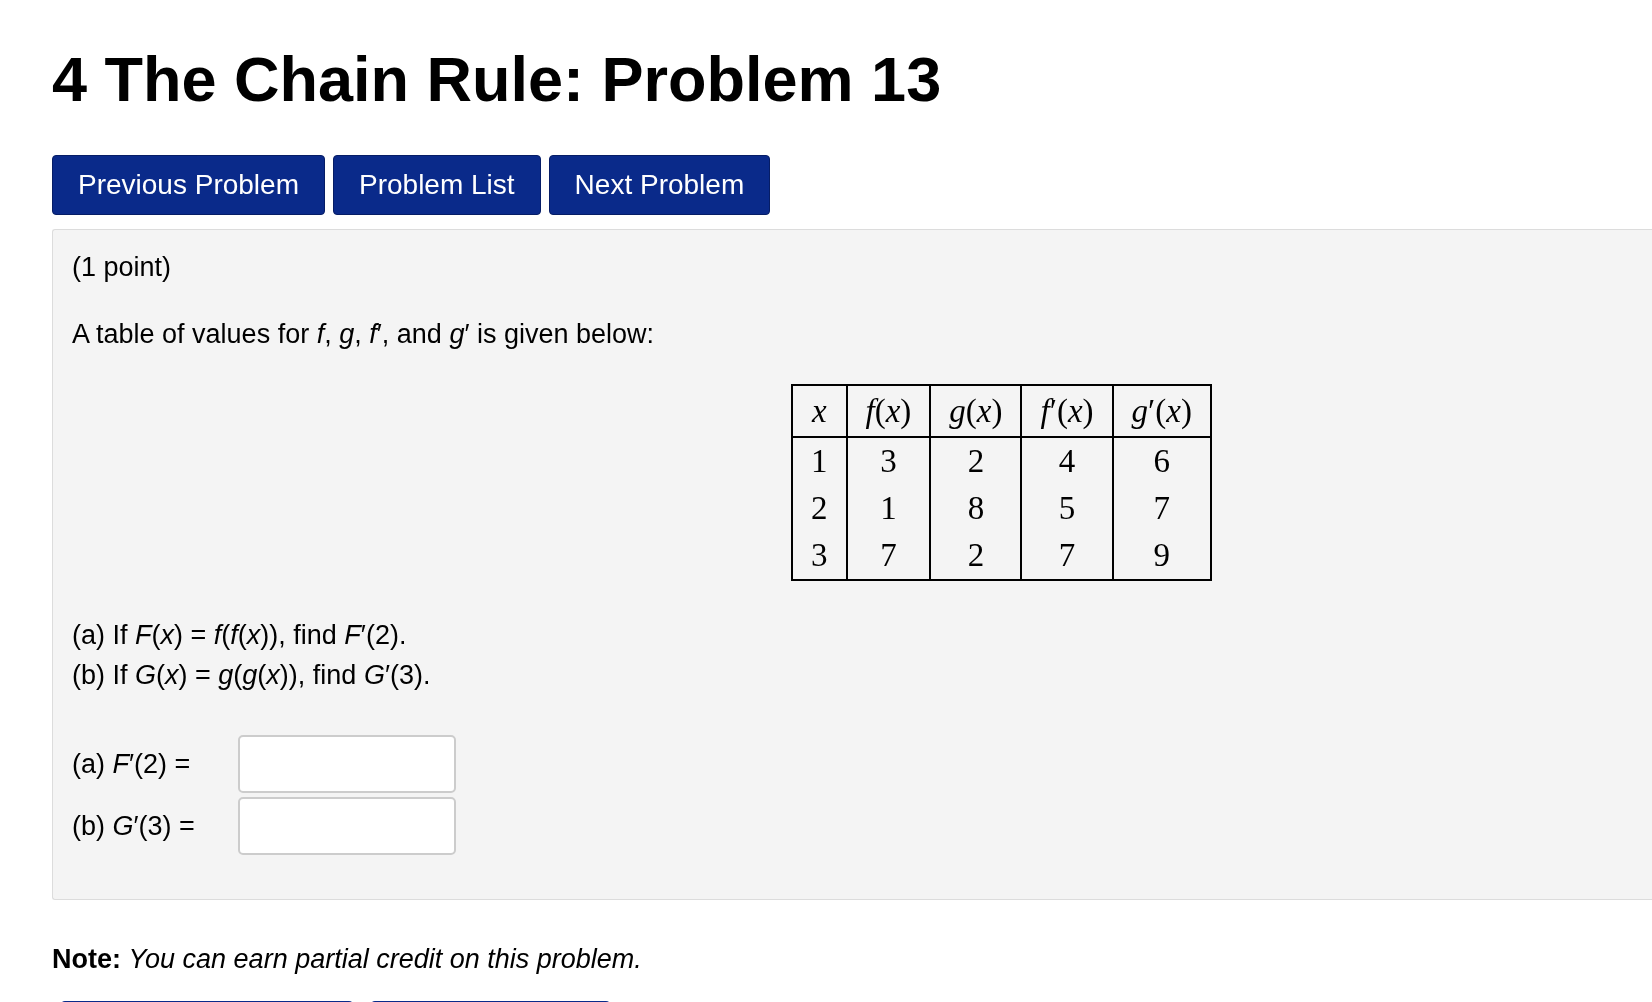 This screenshot has height=1002, width=1652. I want to click on question-text: (a) If F(x) = f(f(x)), find F′(2)., so click(240, 635).